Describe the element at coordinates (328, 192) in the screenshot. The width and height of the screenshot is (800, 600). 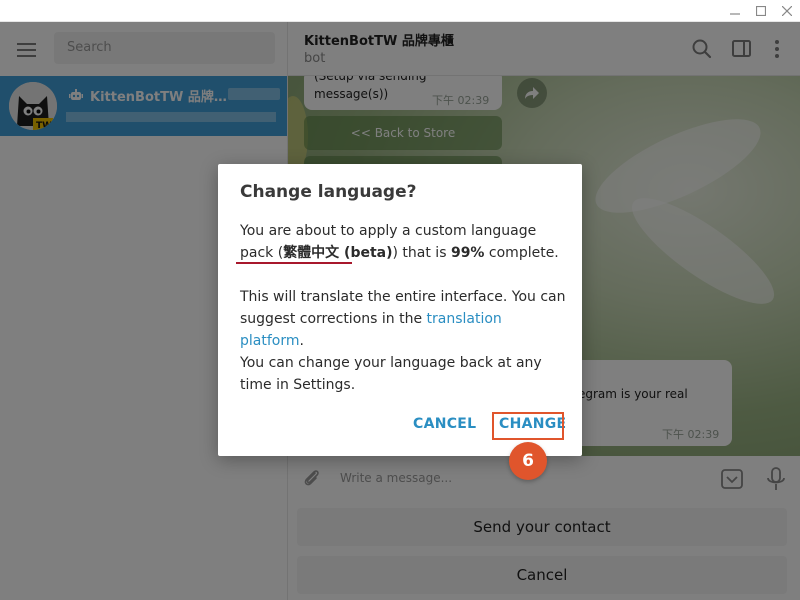
I see `dialog-title: Change language?` at that location.